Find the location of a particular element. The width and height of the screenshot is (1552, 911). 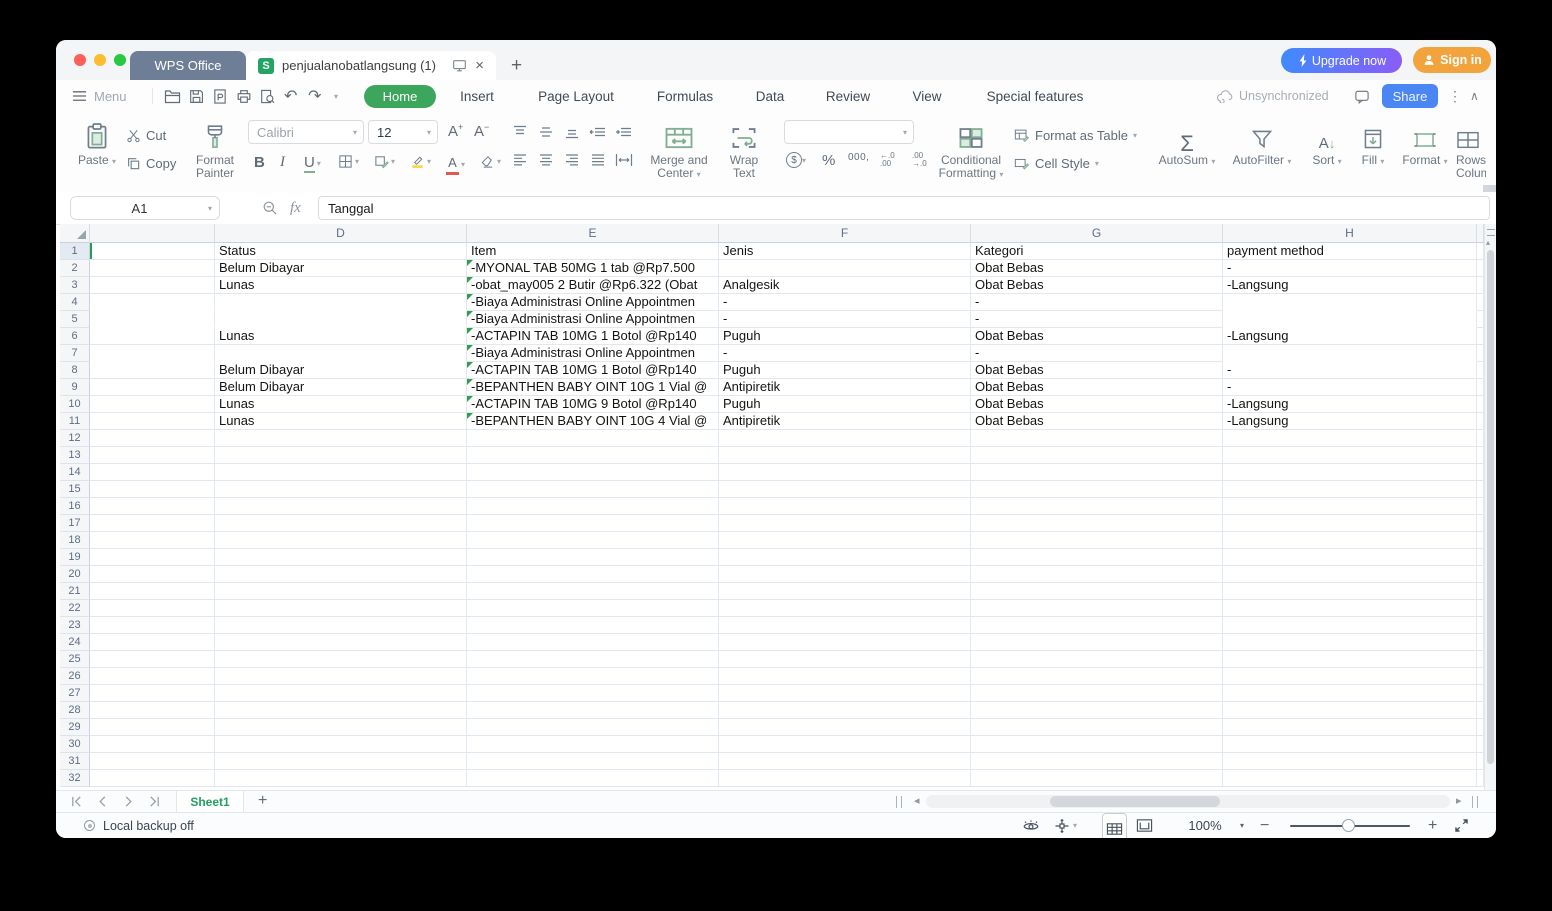

cell-f17 is located at coordinates (845, 523).